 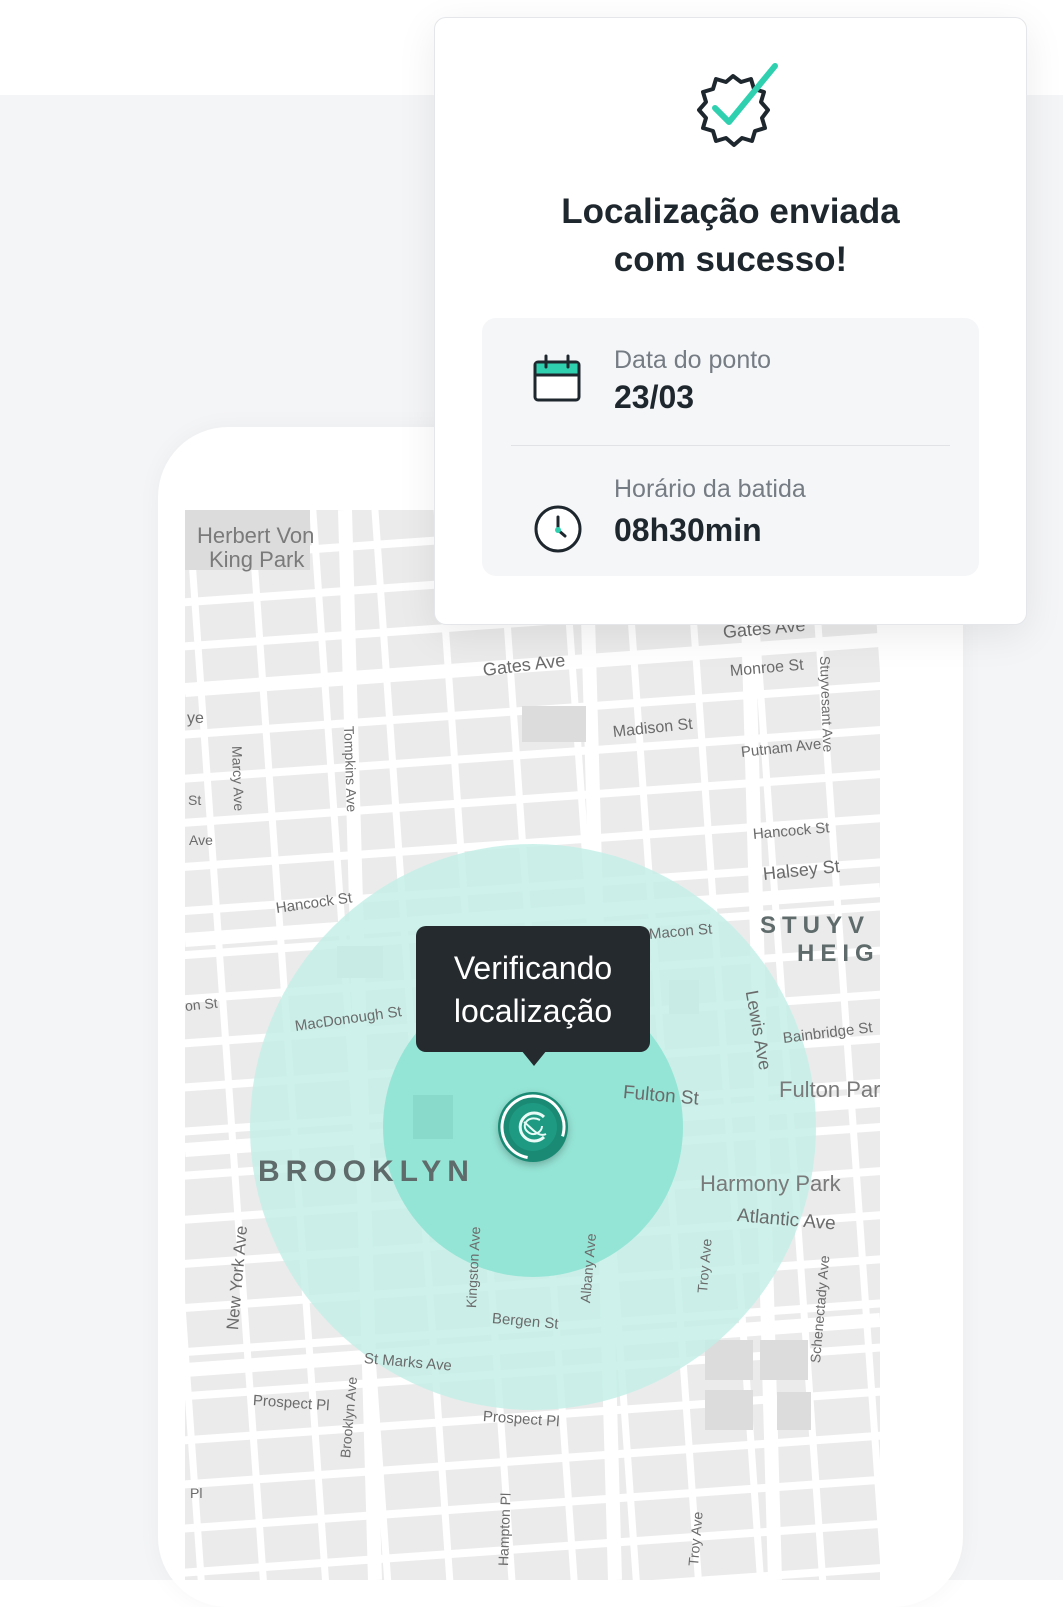 I want to click on street-frag-ye: ye, so click(x=195, y=718).